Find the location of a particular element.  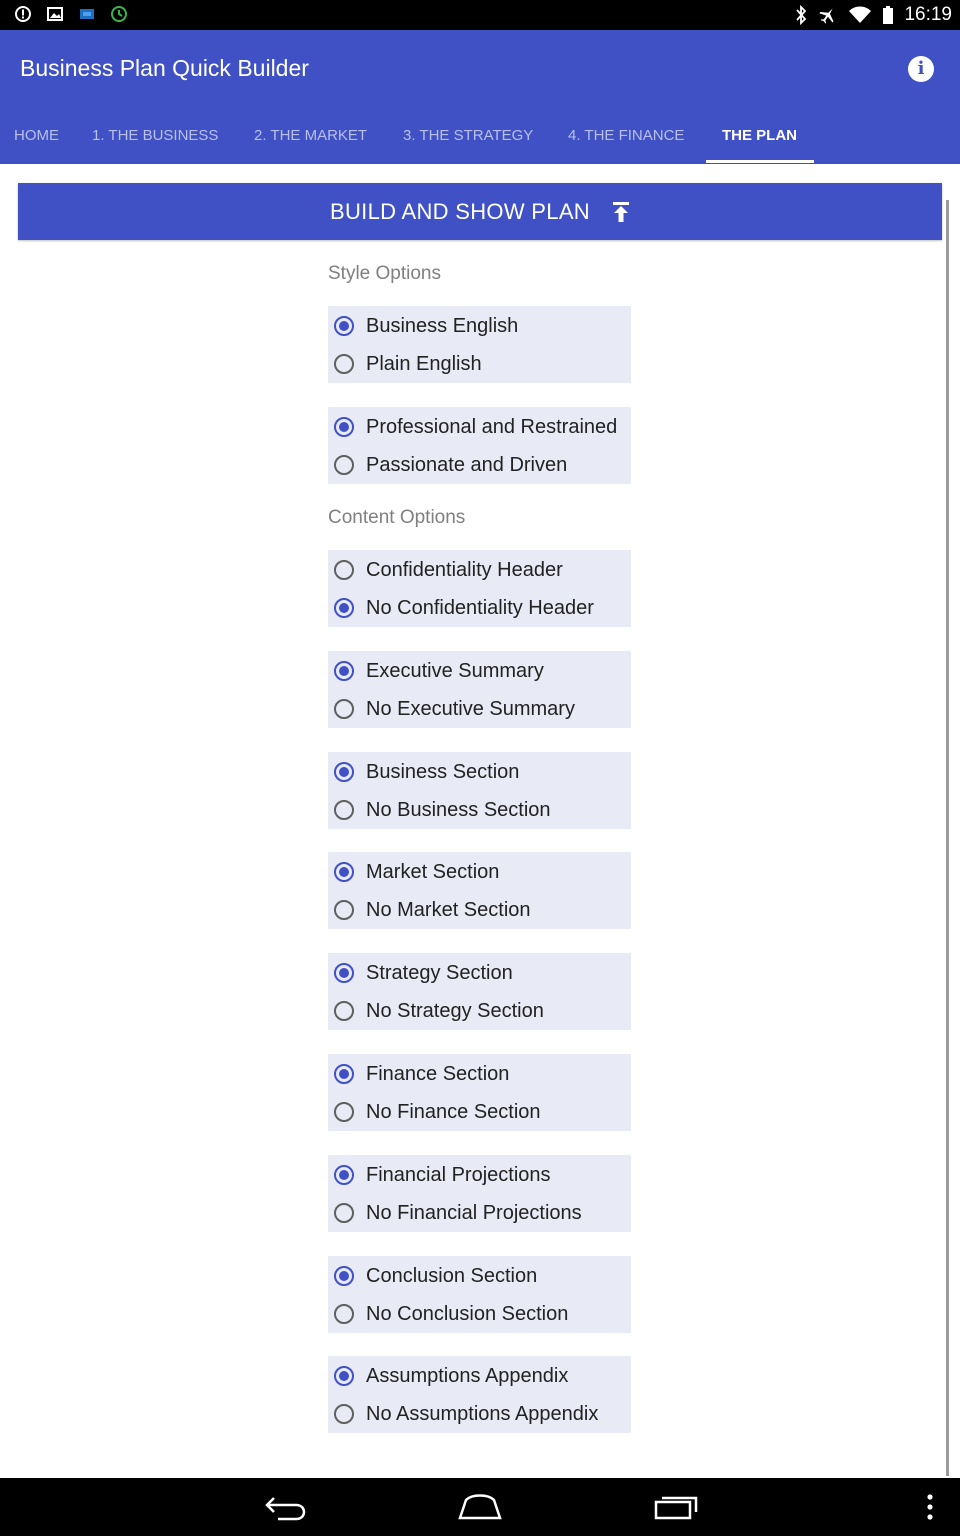

app-title: Business Plan Quick Builder is located at coordinates (164, 68).